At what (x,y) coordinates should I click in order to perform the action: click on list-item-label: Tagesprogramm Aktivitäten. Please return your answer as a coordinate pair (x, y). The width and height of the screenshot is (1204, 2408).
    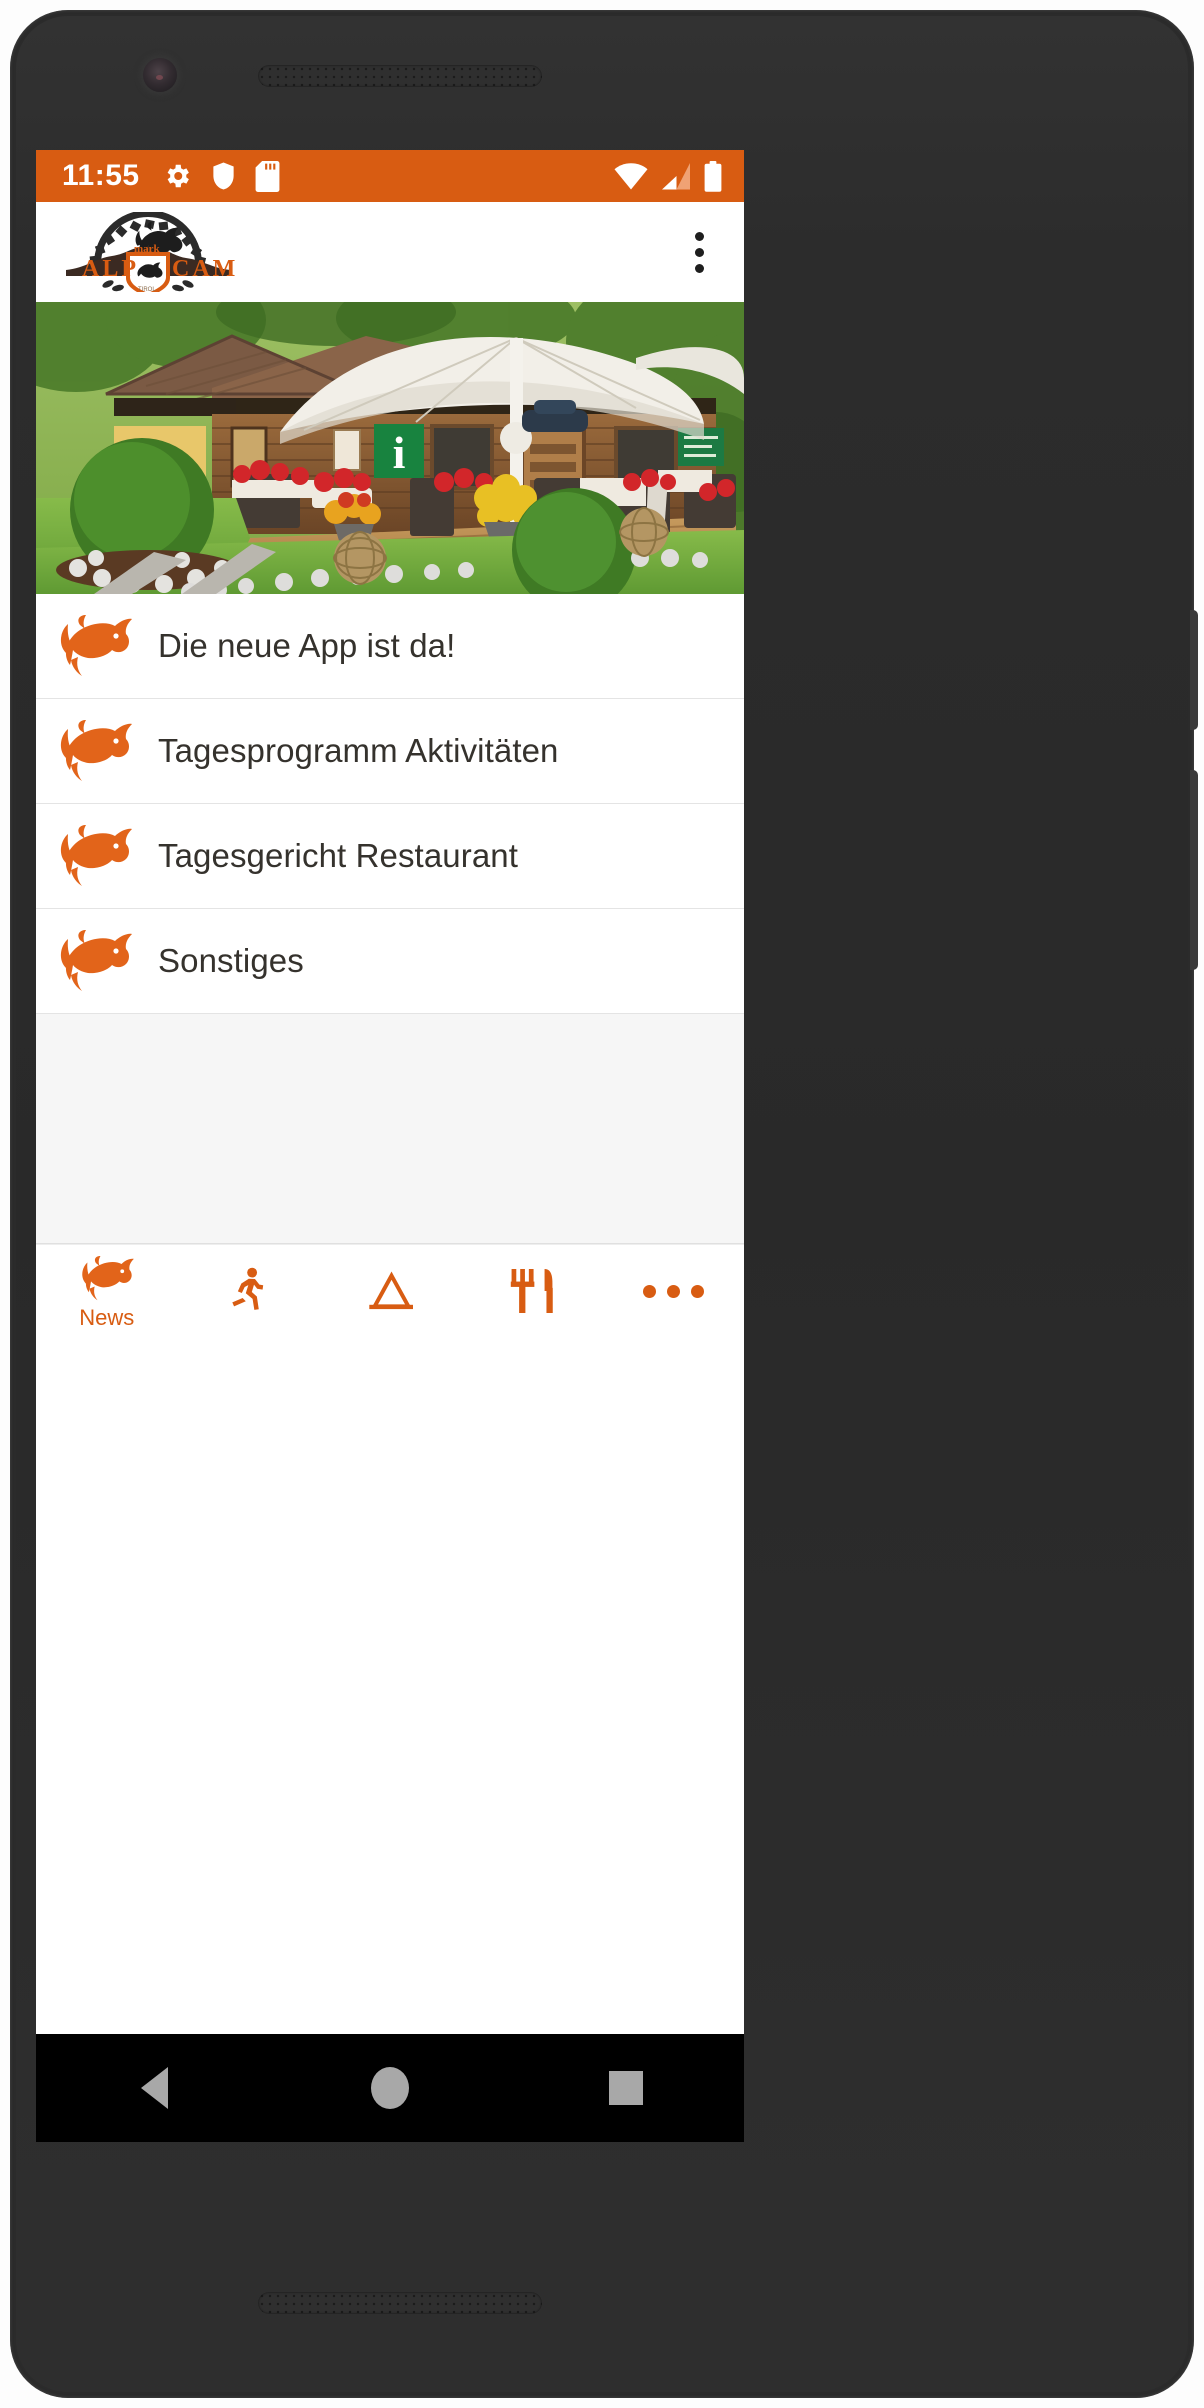
    Looking at the image, I should click on (358, 750).